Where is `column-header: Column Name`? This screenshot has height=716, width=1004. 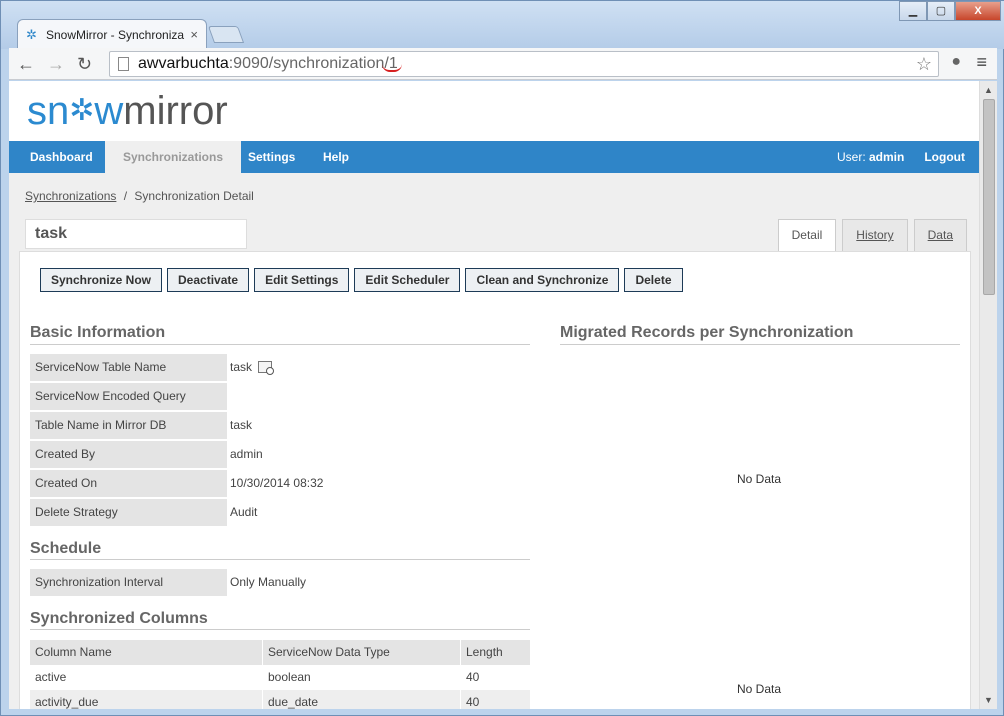 column-header: Column Name is located at coordinates (146, 652).